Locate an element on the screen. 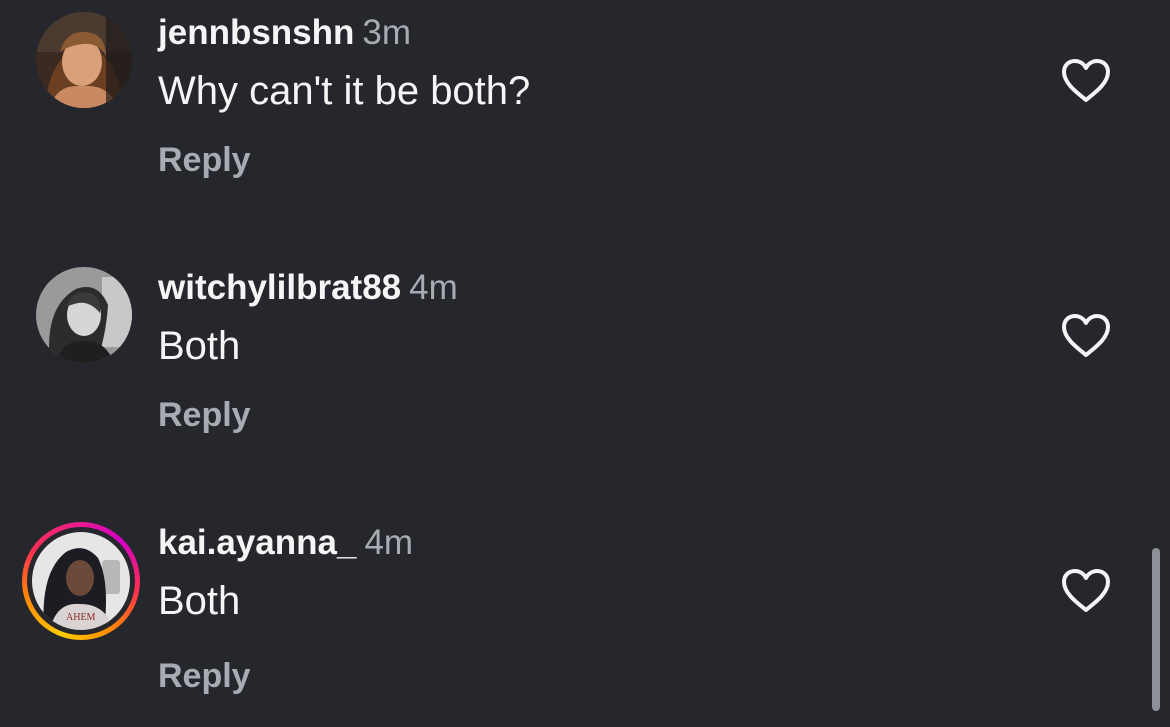 The height and width of the screenshot is (727, 1170). svg-text: AHEM is located at coordinates (81, 617).